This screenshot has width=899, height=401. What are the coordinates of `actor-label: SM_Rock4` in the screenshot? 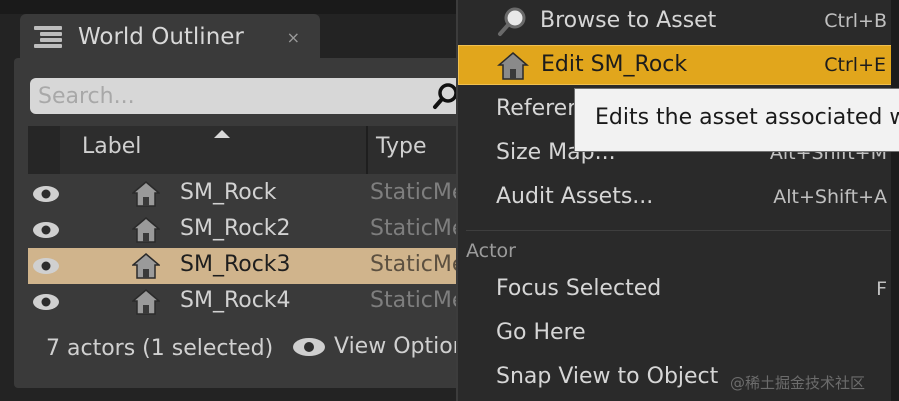 It's located at (235, 300).